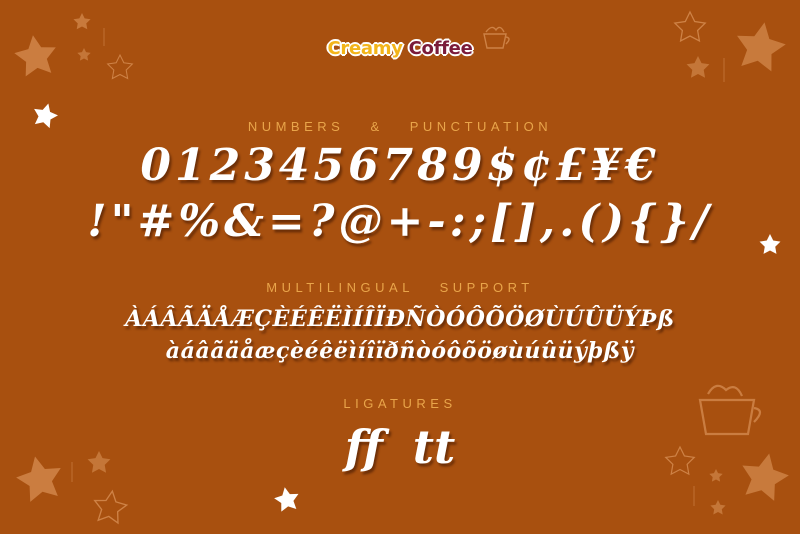 The width and height of the screenshot is (800, 534). I want to click on logo-word-creamy: Creamy, so click(365, 48).